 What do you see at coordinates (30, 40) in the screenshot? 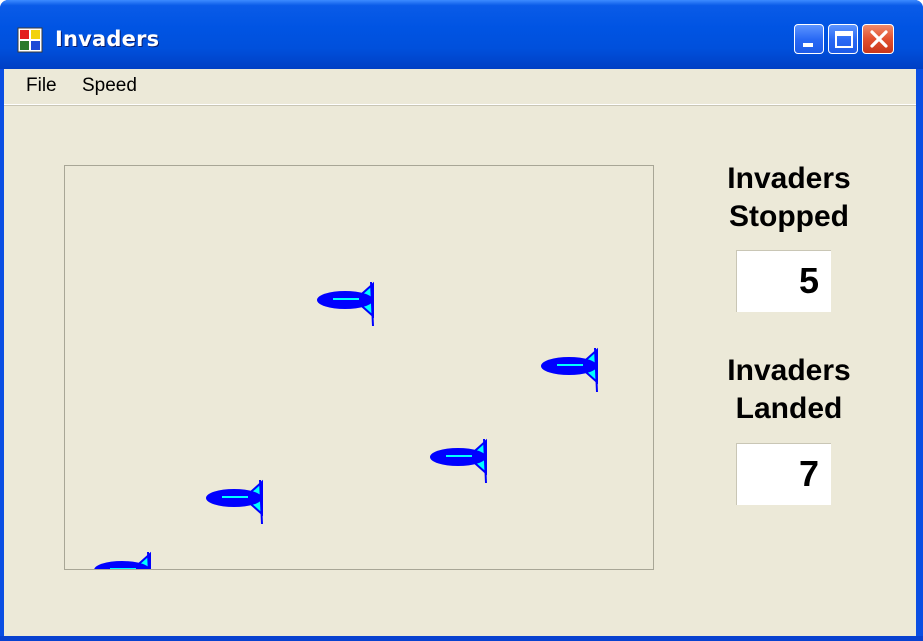
I see `app-icon` at bounding box center [30, 40].